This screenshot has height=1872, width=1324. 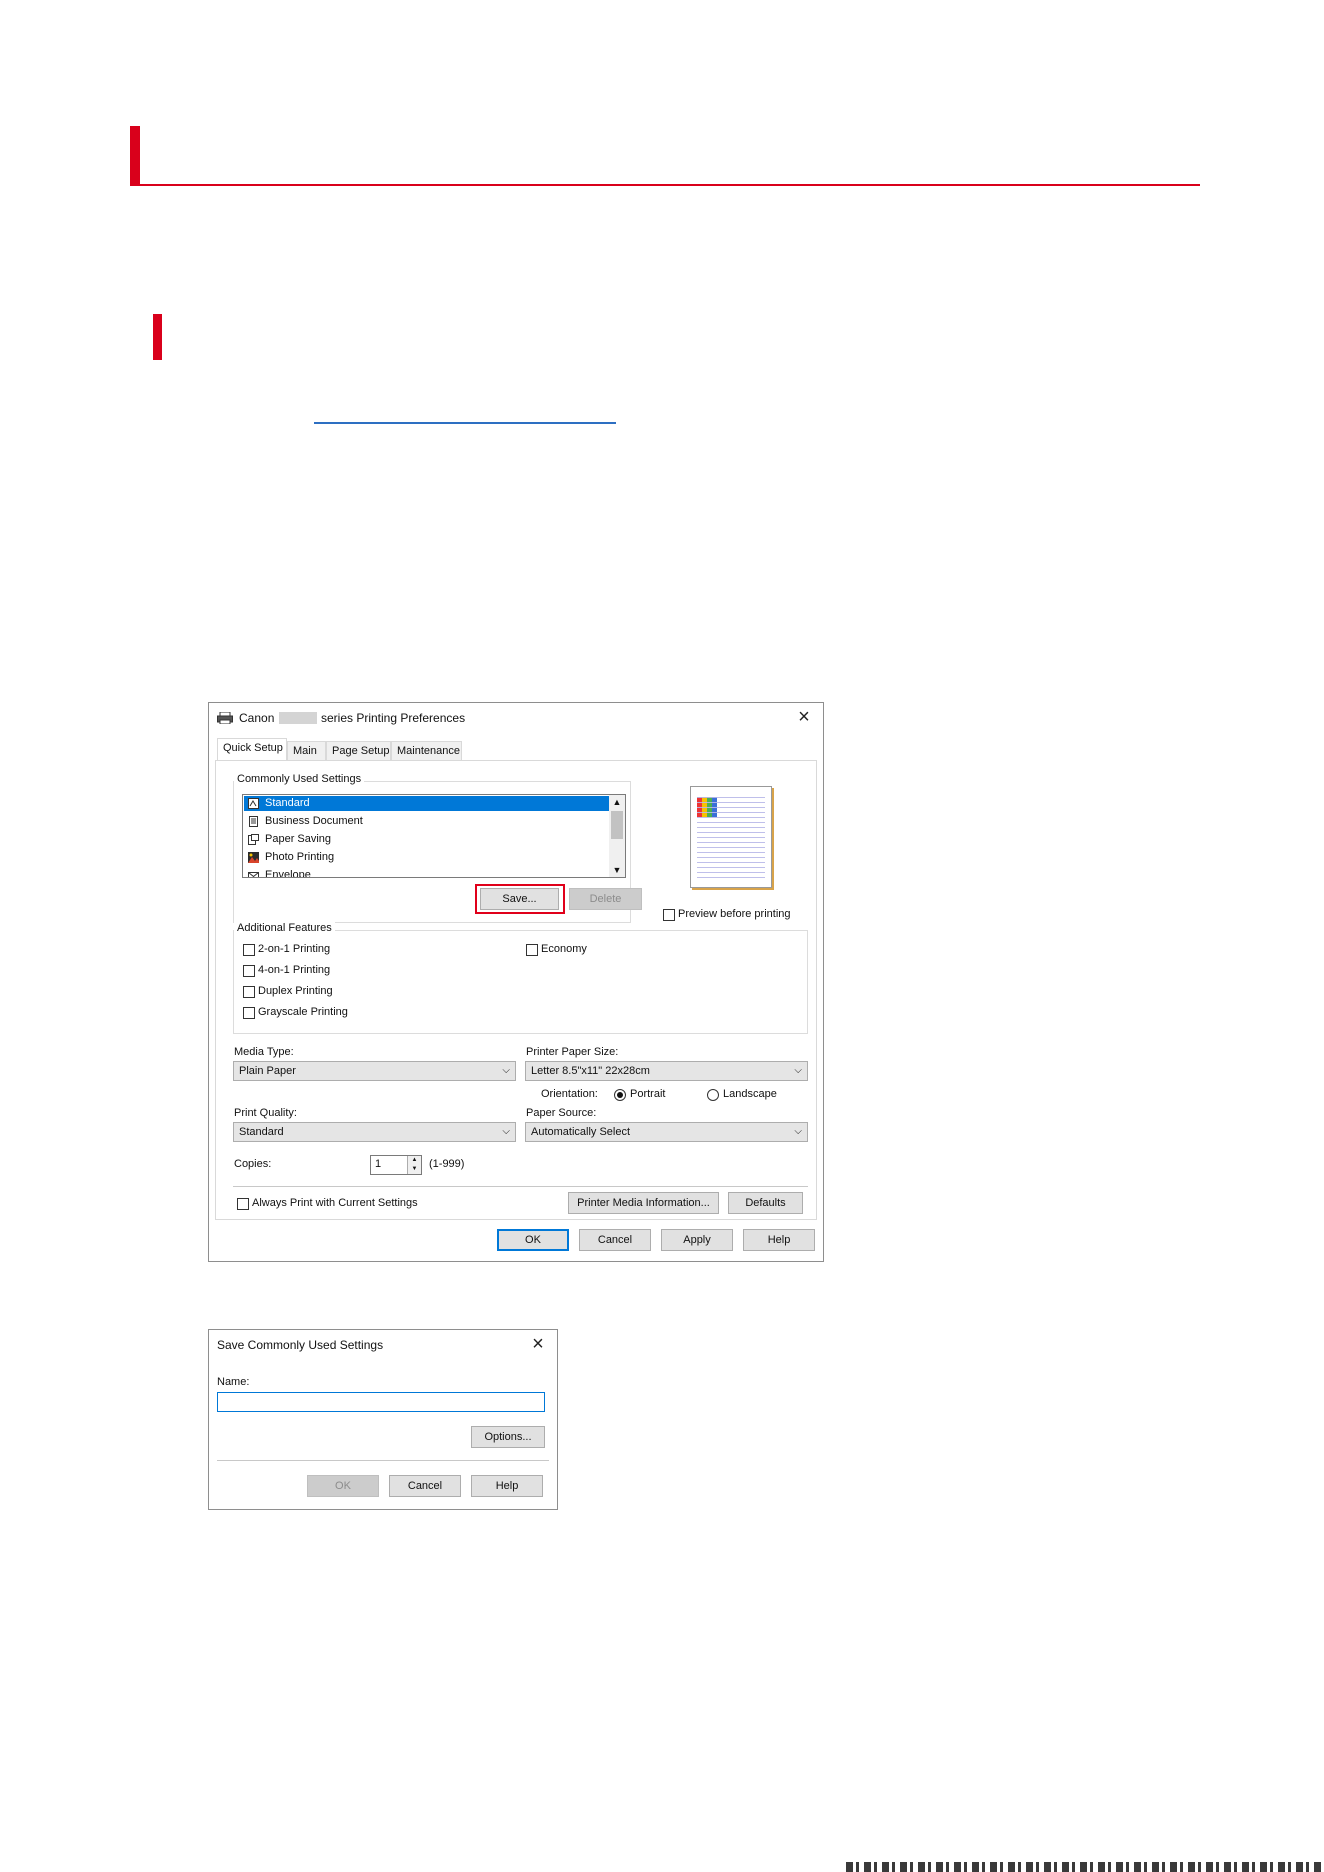 I want to click on dialog-titlebar: Canon series Printing Preferences ×, so click(x=516, y=718).